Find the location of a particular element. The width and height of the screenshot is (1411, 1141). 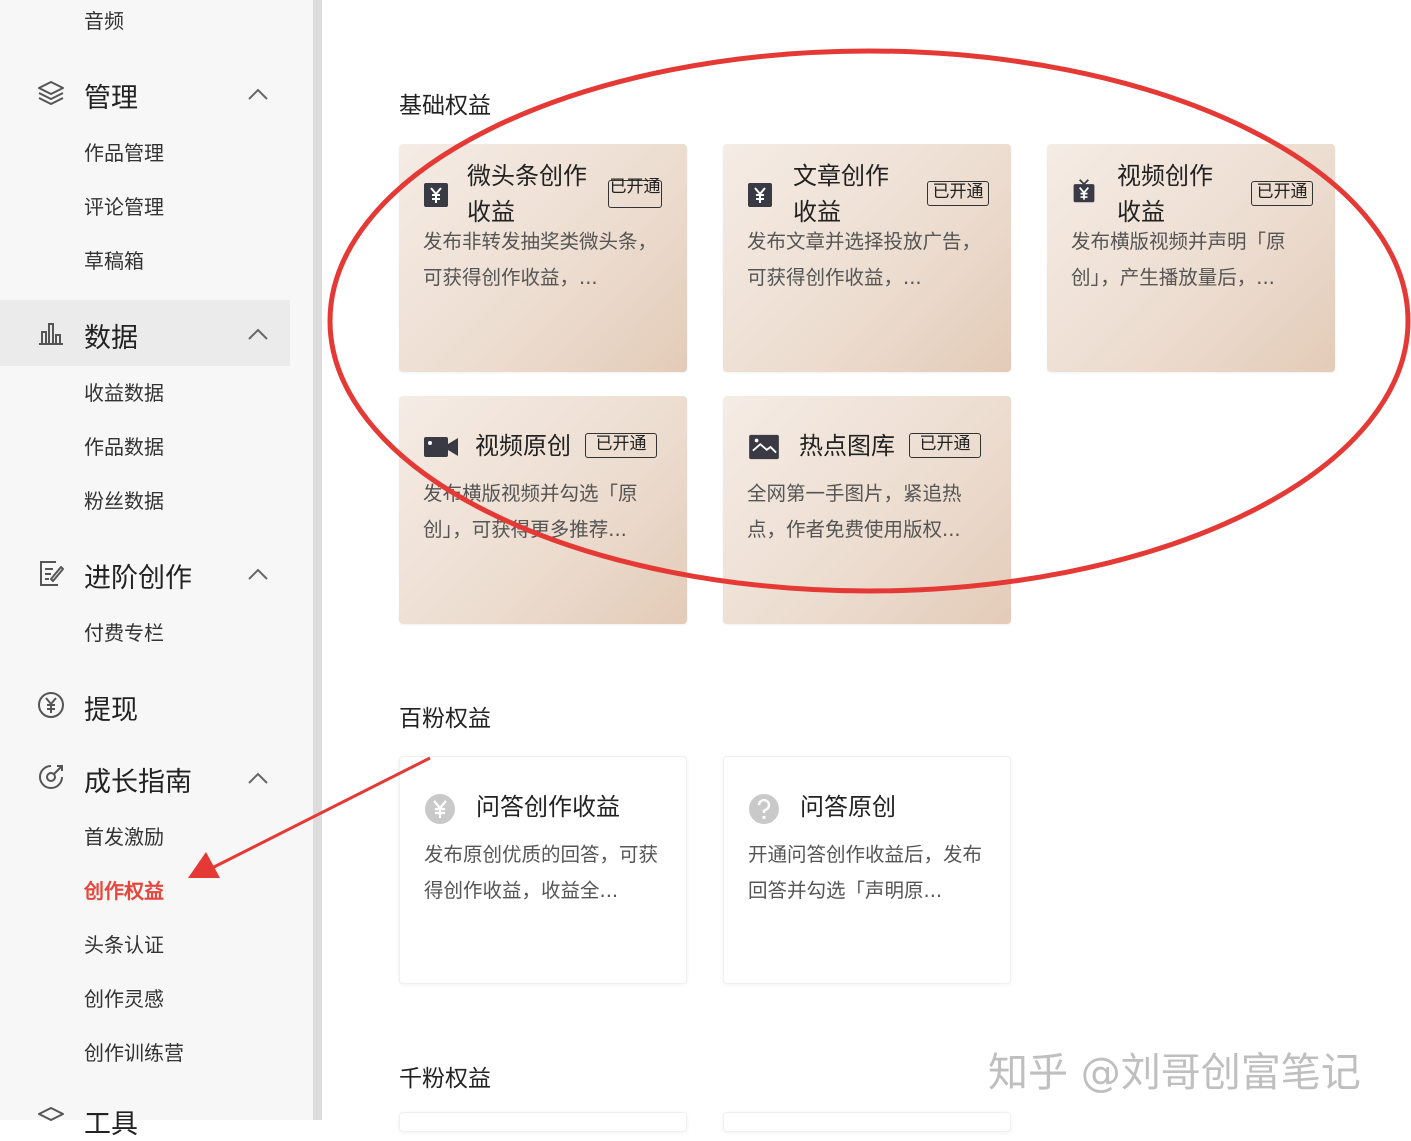

card-title: 问答原创 is located at coordinates (848, 807).